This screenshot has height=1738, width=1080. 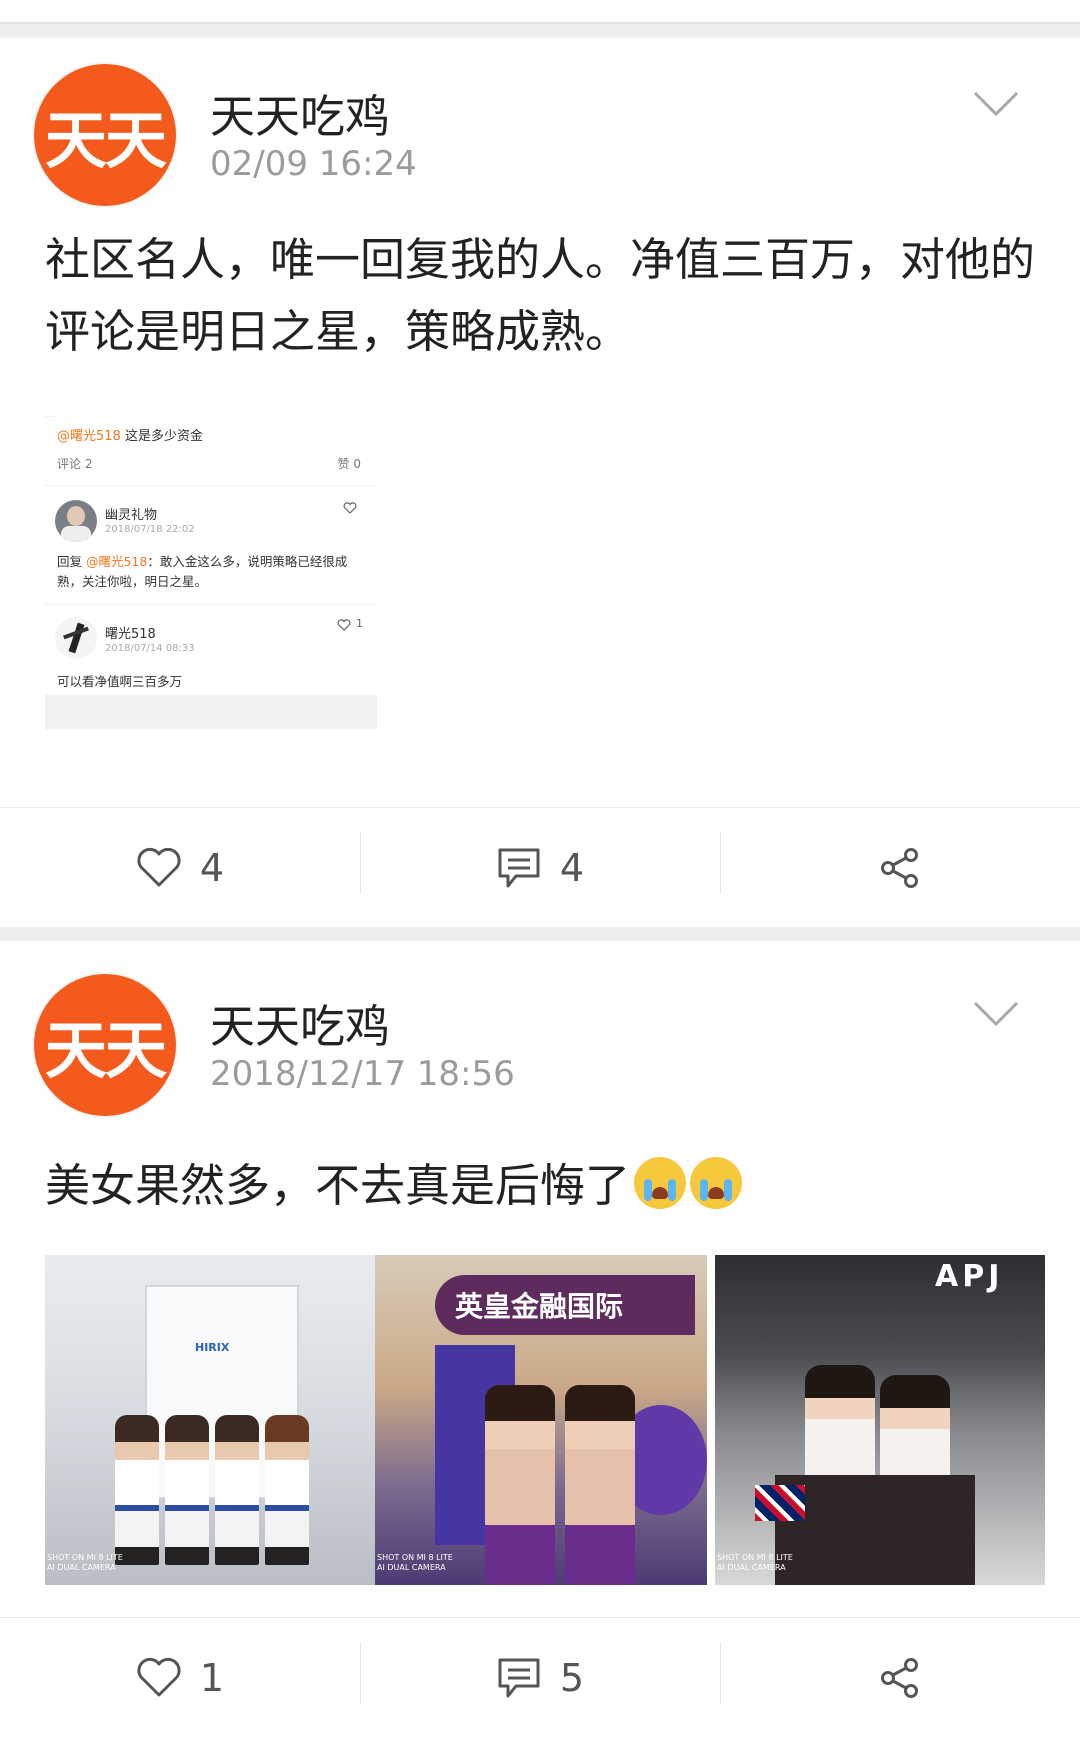 I want to click on like-button: 4, so click(x=180, y=868).